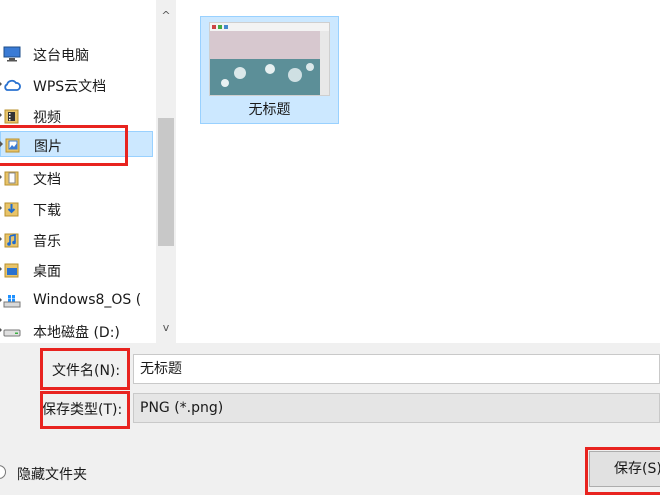 This screenshot has width=660, height=495. Describe the element at coordinates (166, 16) in the screenshot. I see `chevron-up-icon: ^` at that location.